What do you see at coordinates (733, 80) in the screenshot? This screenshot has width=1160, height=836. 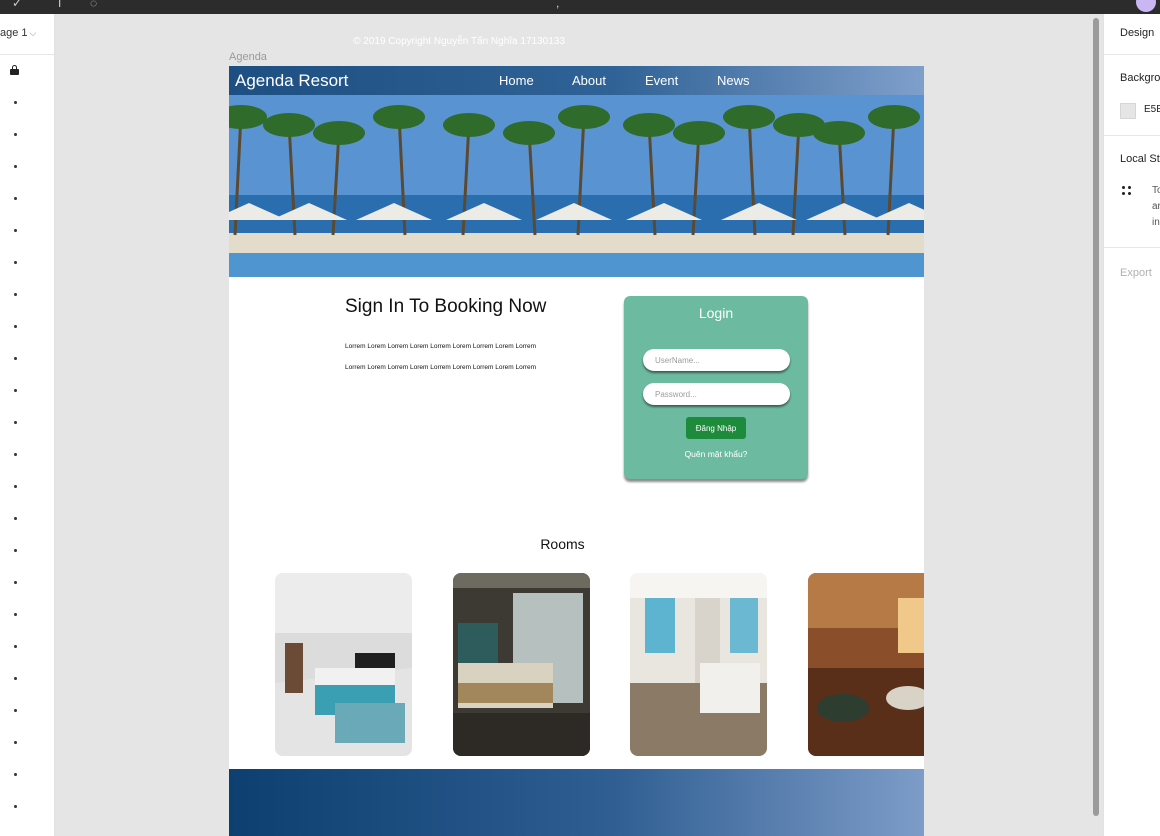 I see `nav-news: News` at bounding box center [733, 80].